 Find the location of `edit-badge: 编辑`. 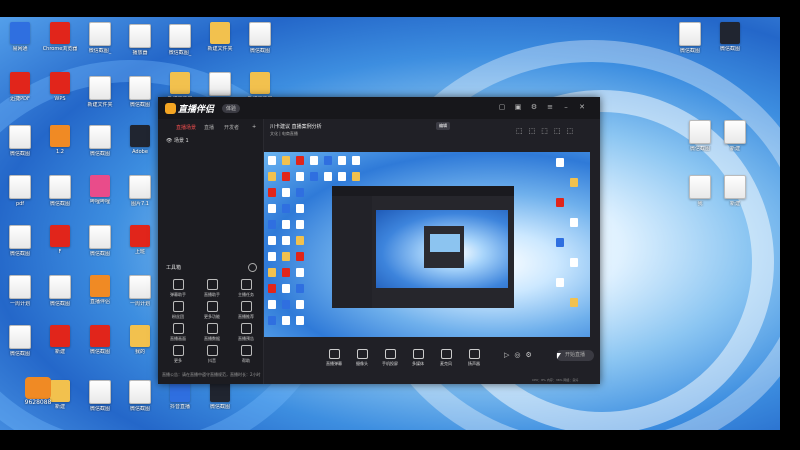

edit-badge: 编辑 is located at coordinates (443, 126).